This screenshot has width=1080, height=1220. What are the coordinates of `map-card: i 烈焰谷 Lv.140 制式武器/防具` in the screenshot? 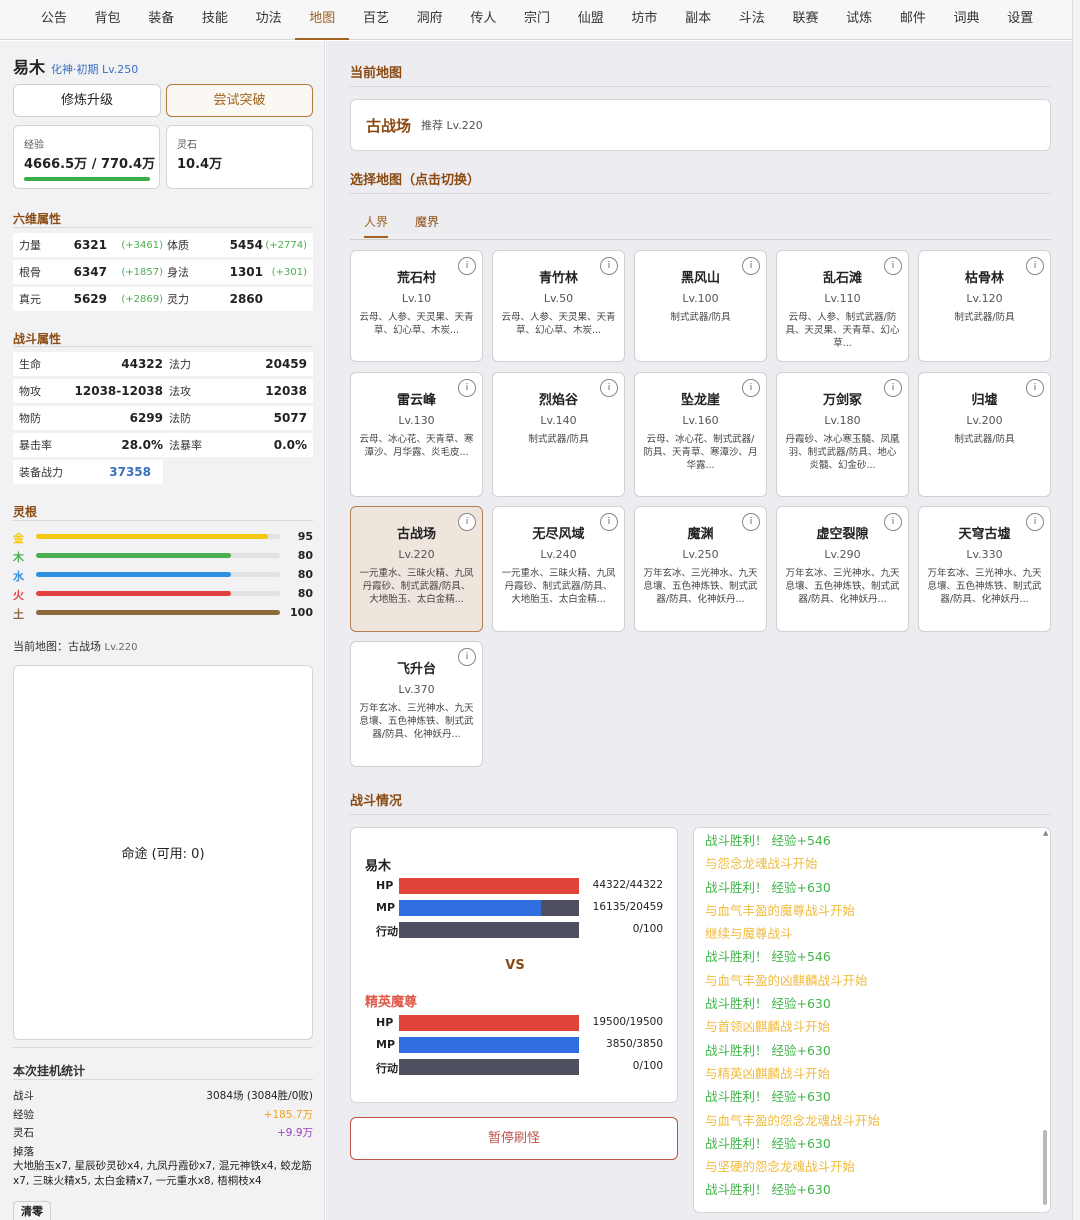 It's located at (558, 434).